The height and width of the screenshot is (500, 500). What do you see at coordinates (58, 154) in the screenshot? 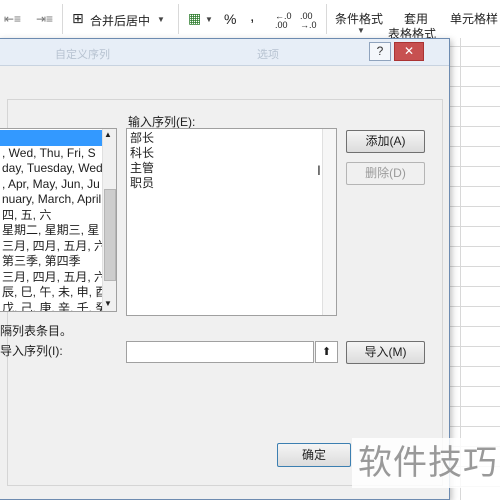
I see `custom-list-item: , Wed, Thu, Fri, S` at bounding box center [58, 154].